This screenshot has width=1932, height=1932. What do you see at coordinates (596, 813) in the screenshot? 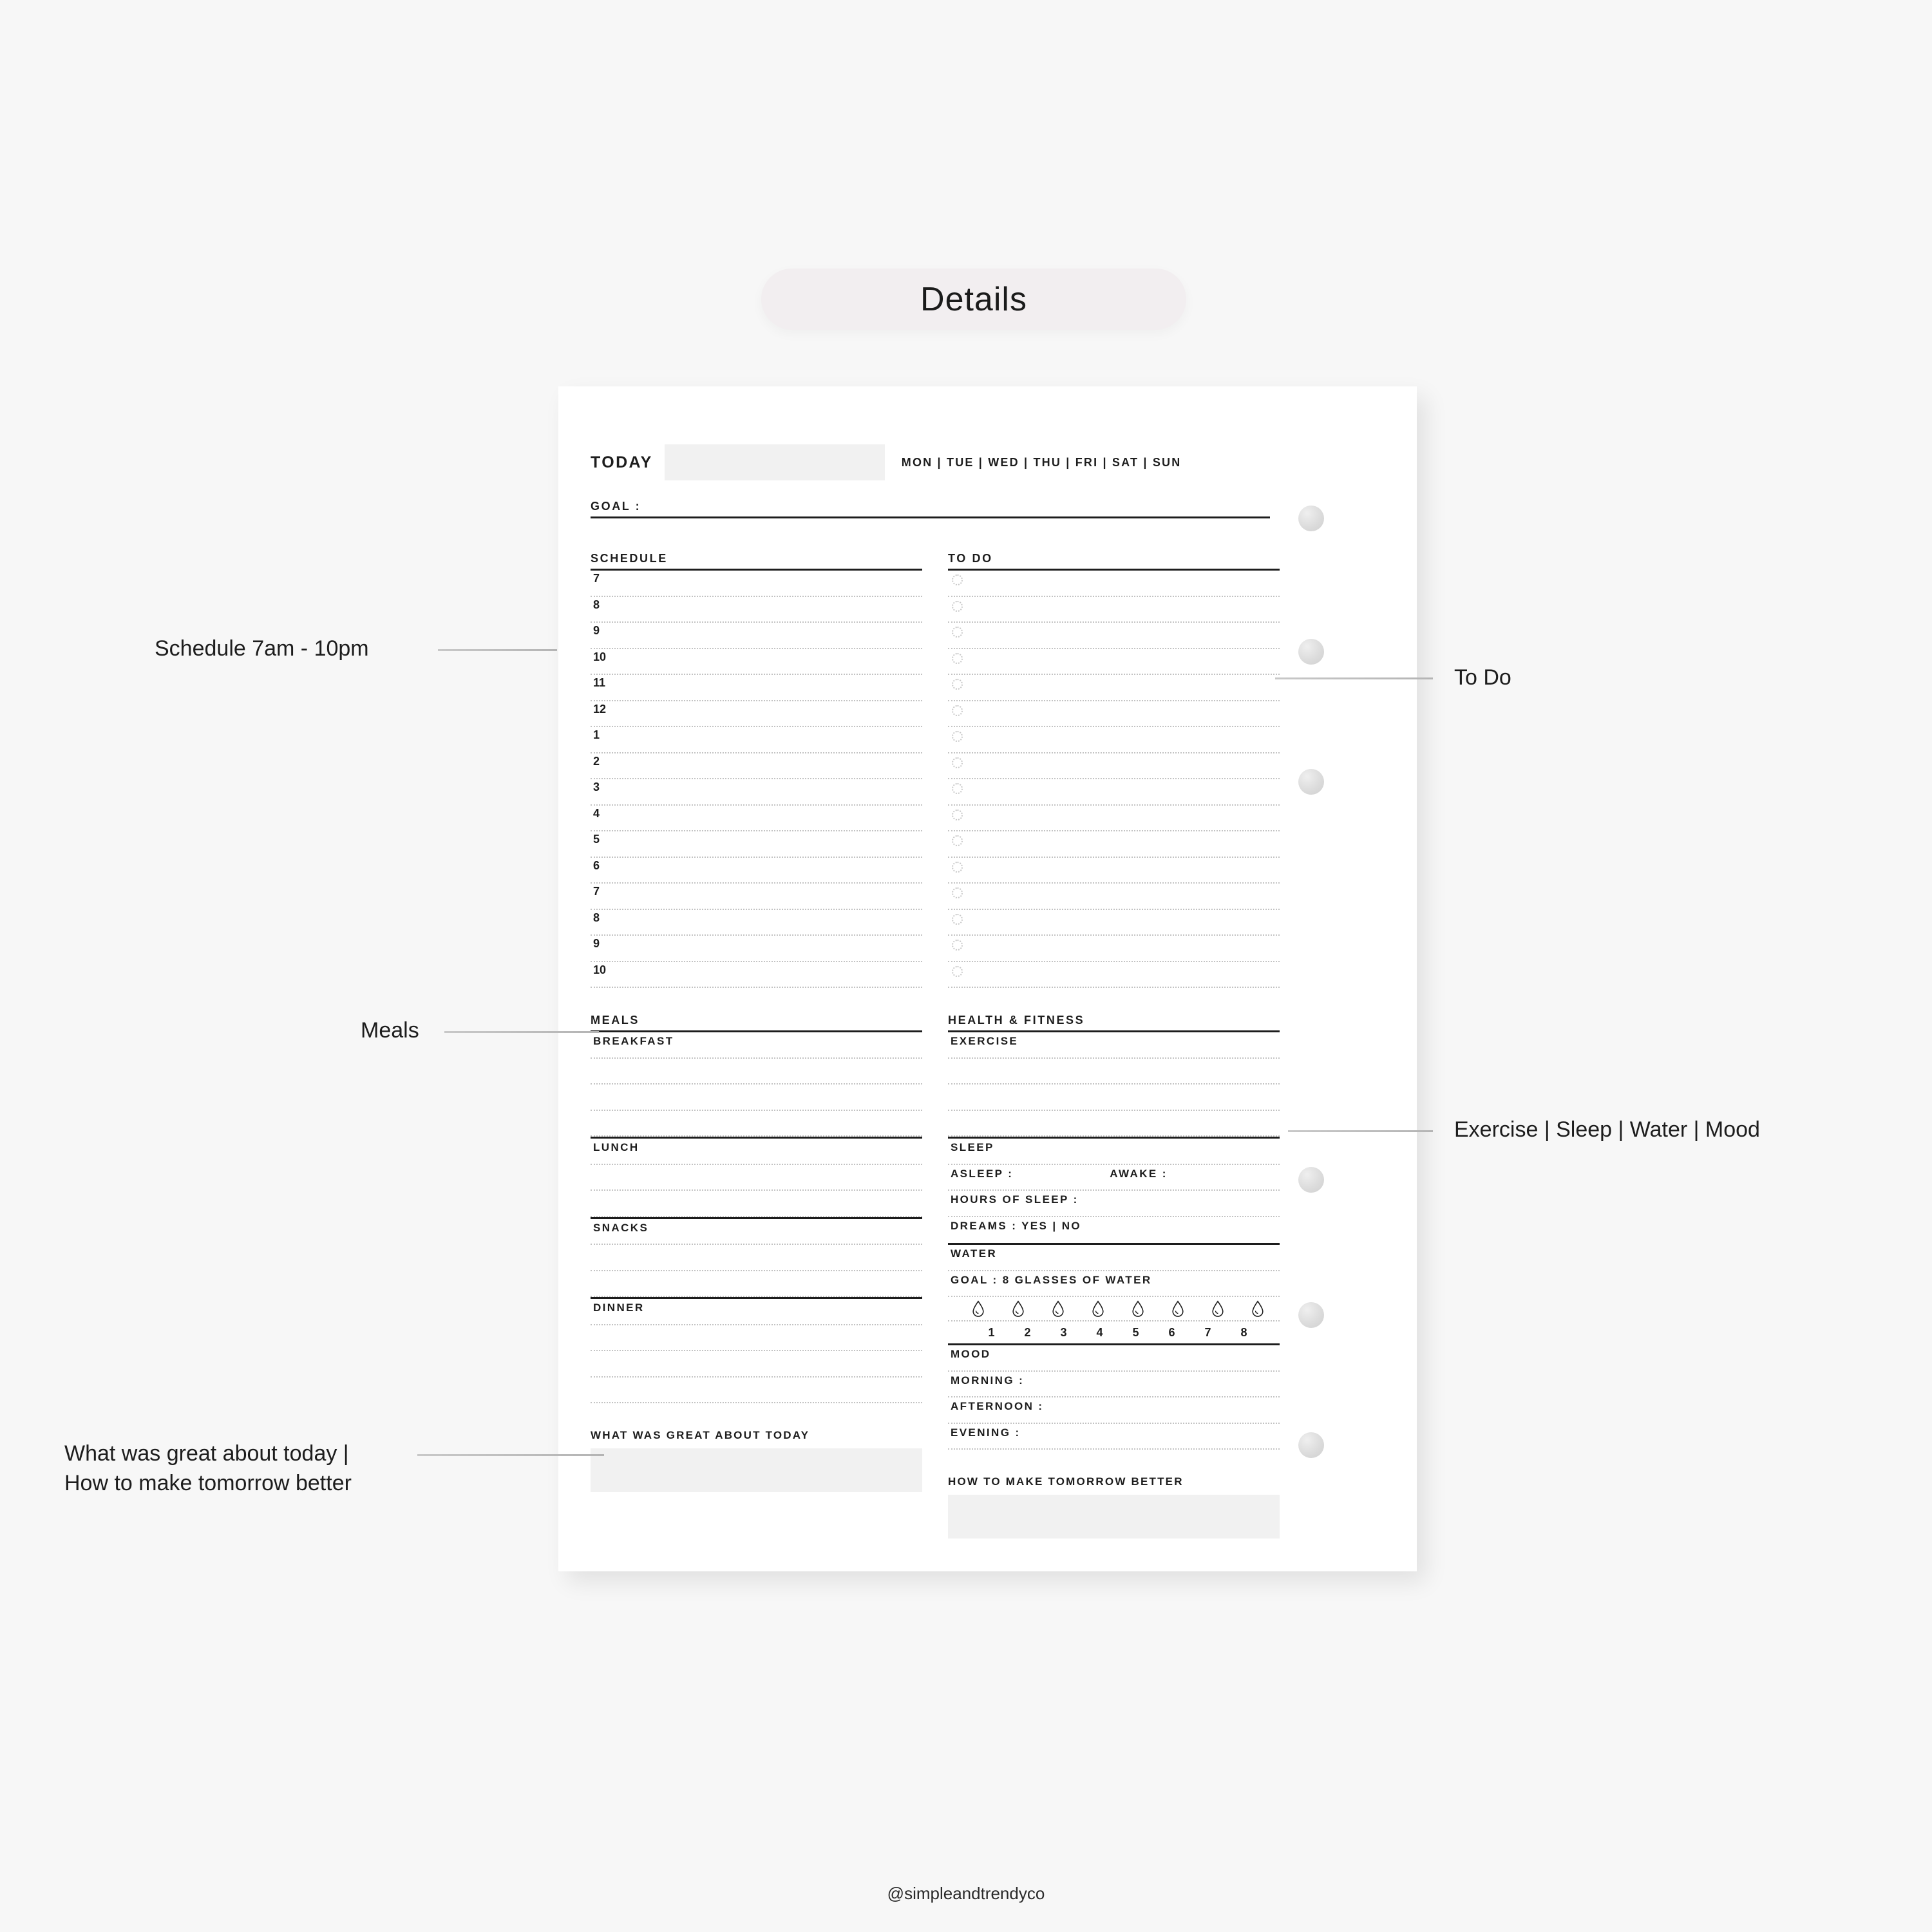
I see `schedule-hour-label: 4` at bounding box center [596, 813].